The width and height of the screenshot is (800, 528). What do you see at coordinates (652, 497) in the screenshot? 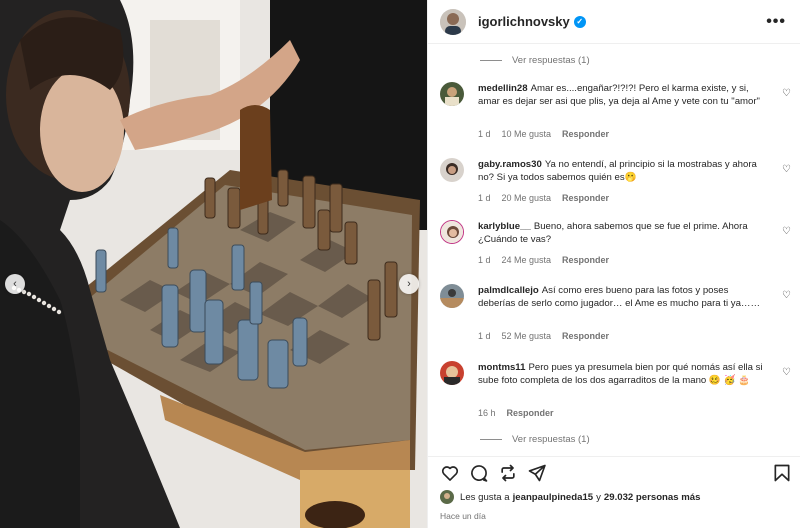
I see `likes-count: 29.032 personas más` at bounding box center [652, 497].